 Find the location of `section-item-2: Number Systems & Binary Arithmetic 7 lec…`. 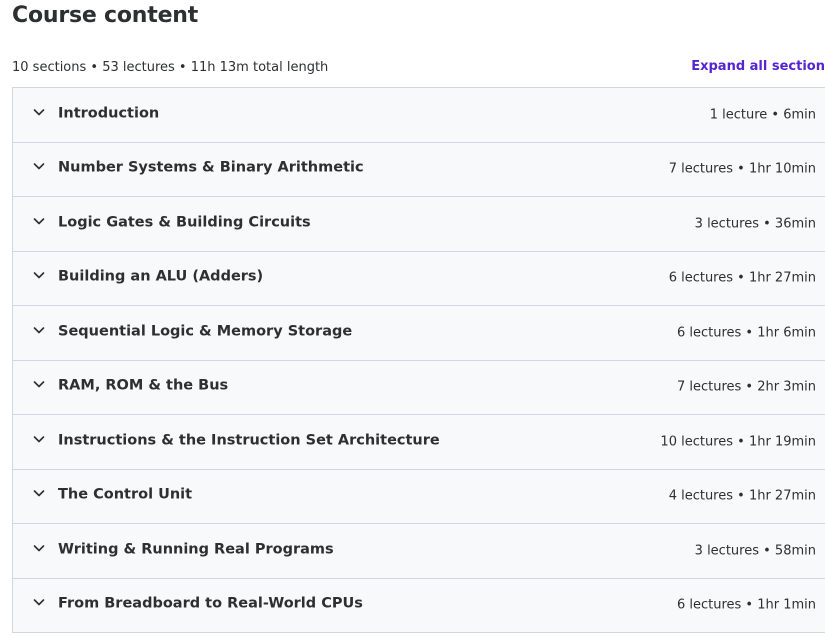

section-item-2: Number Systems & Binary Arithmetic 7 lec… is located at coordinates (419, 169).